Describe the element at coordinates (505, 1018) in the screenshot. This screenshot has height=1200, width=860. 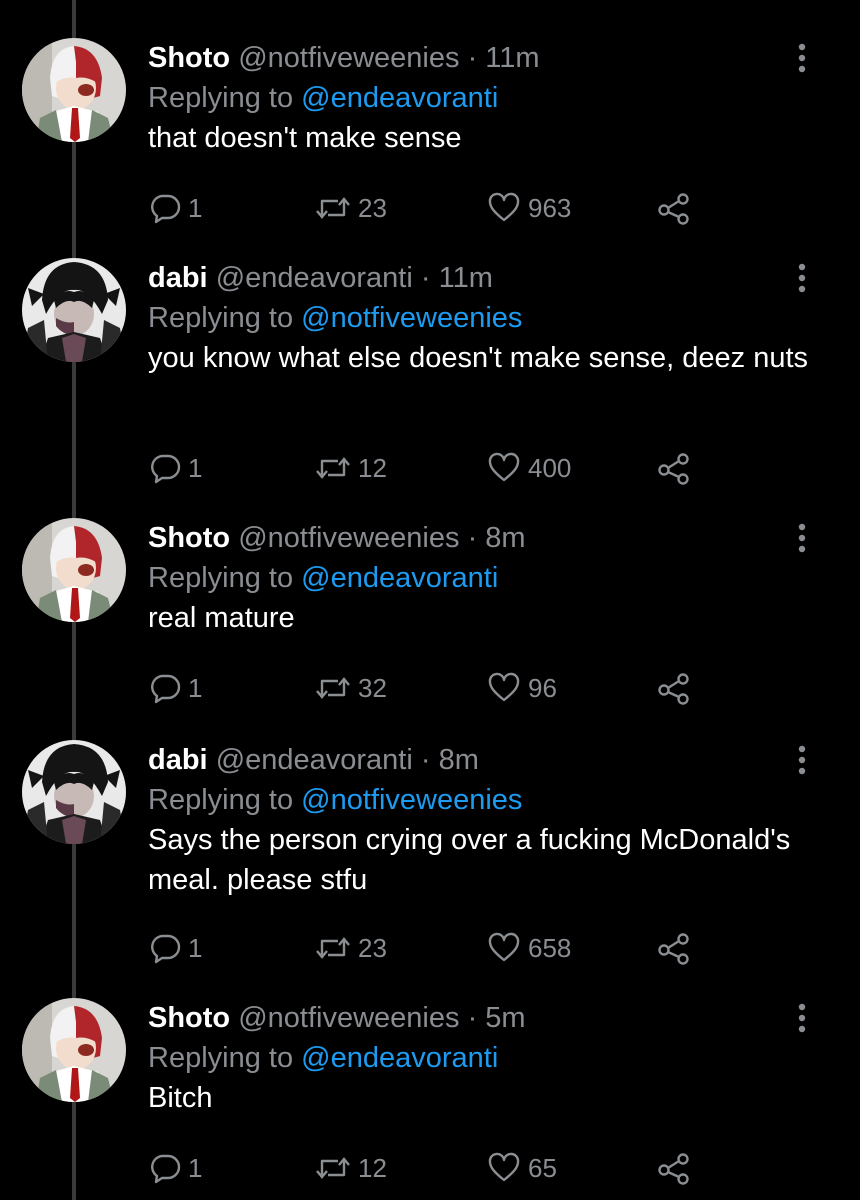
I see `timestamp: 5m` at that location.